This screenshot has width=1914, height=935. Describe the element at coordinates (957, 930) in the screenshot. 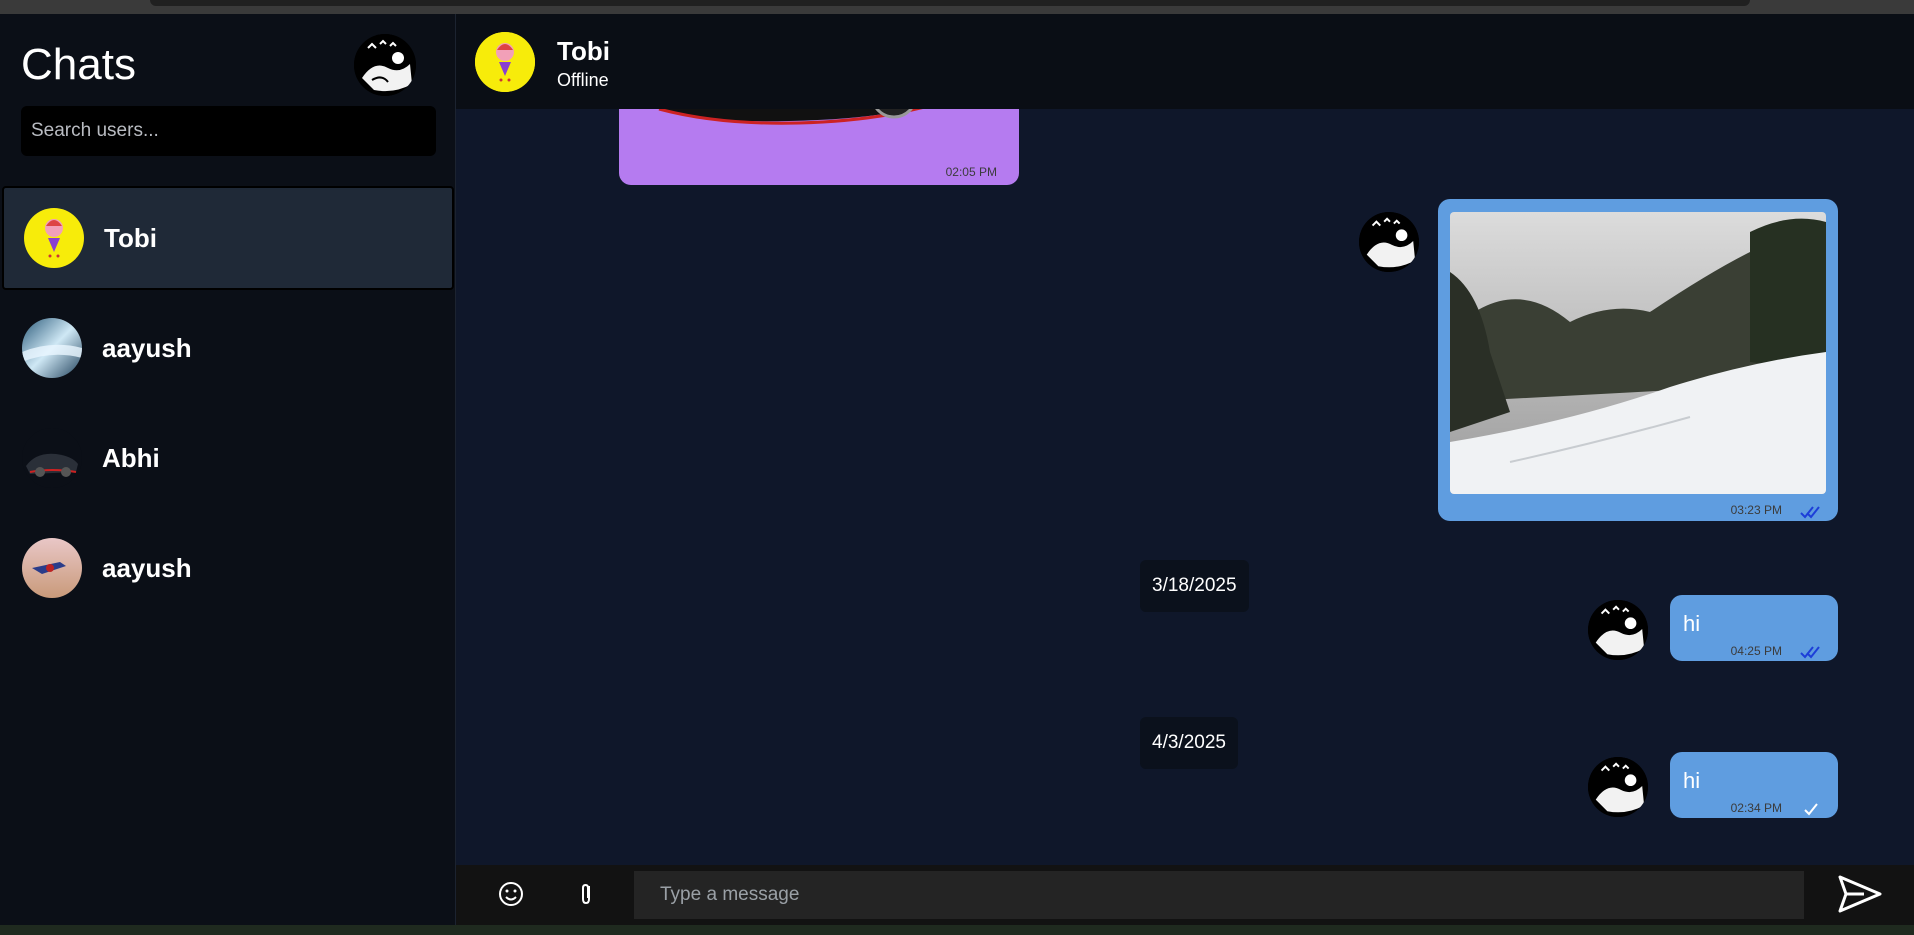

I see `taskbar-strip` at that location.